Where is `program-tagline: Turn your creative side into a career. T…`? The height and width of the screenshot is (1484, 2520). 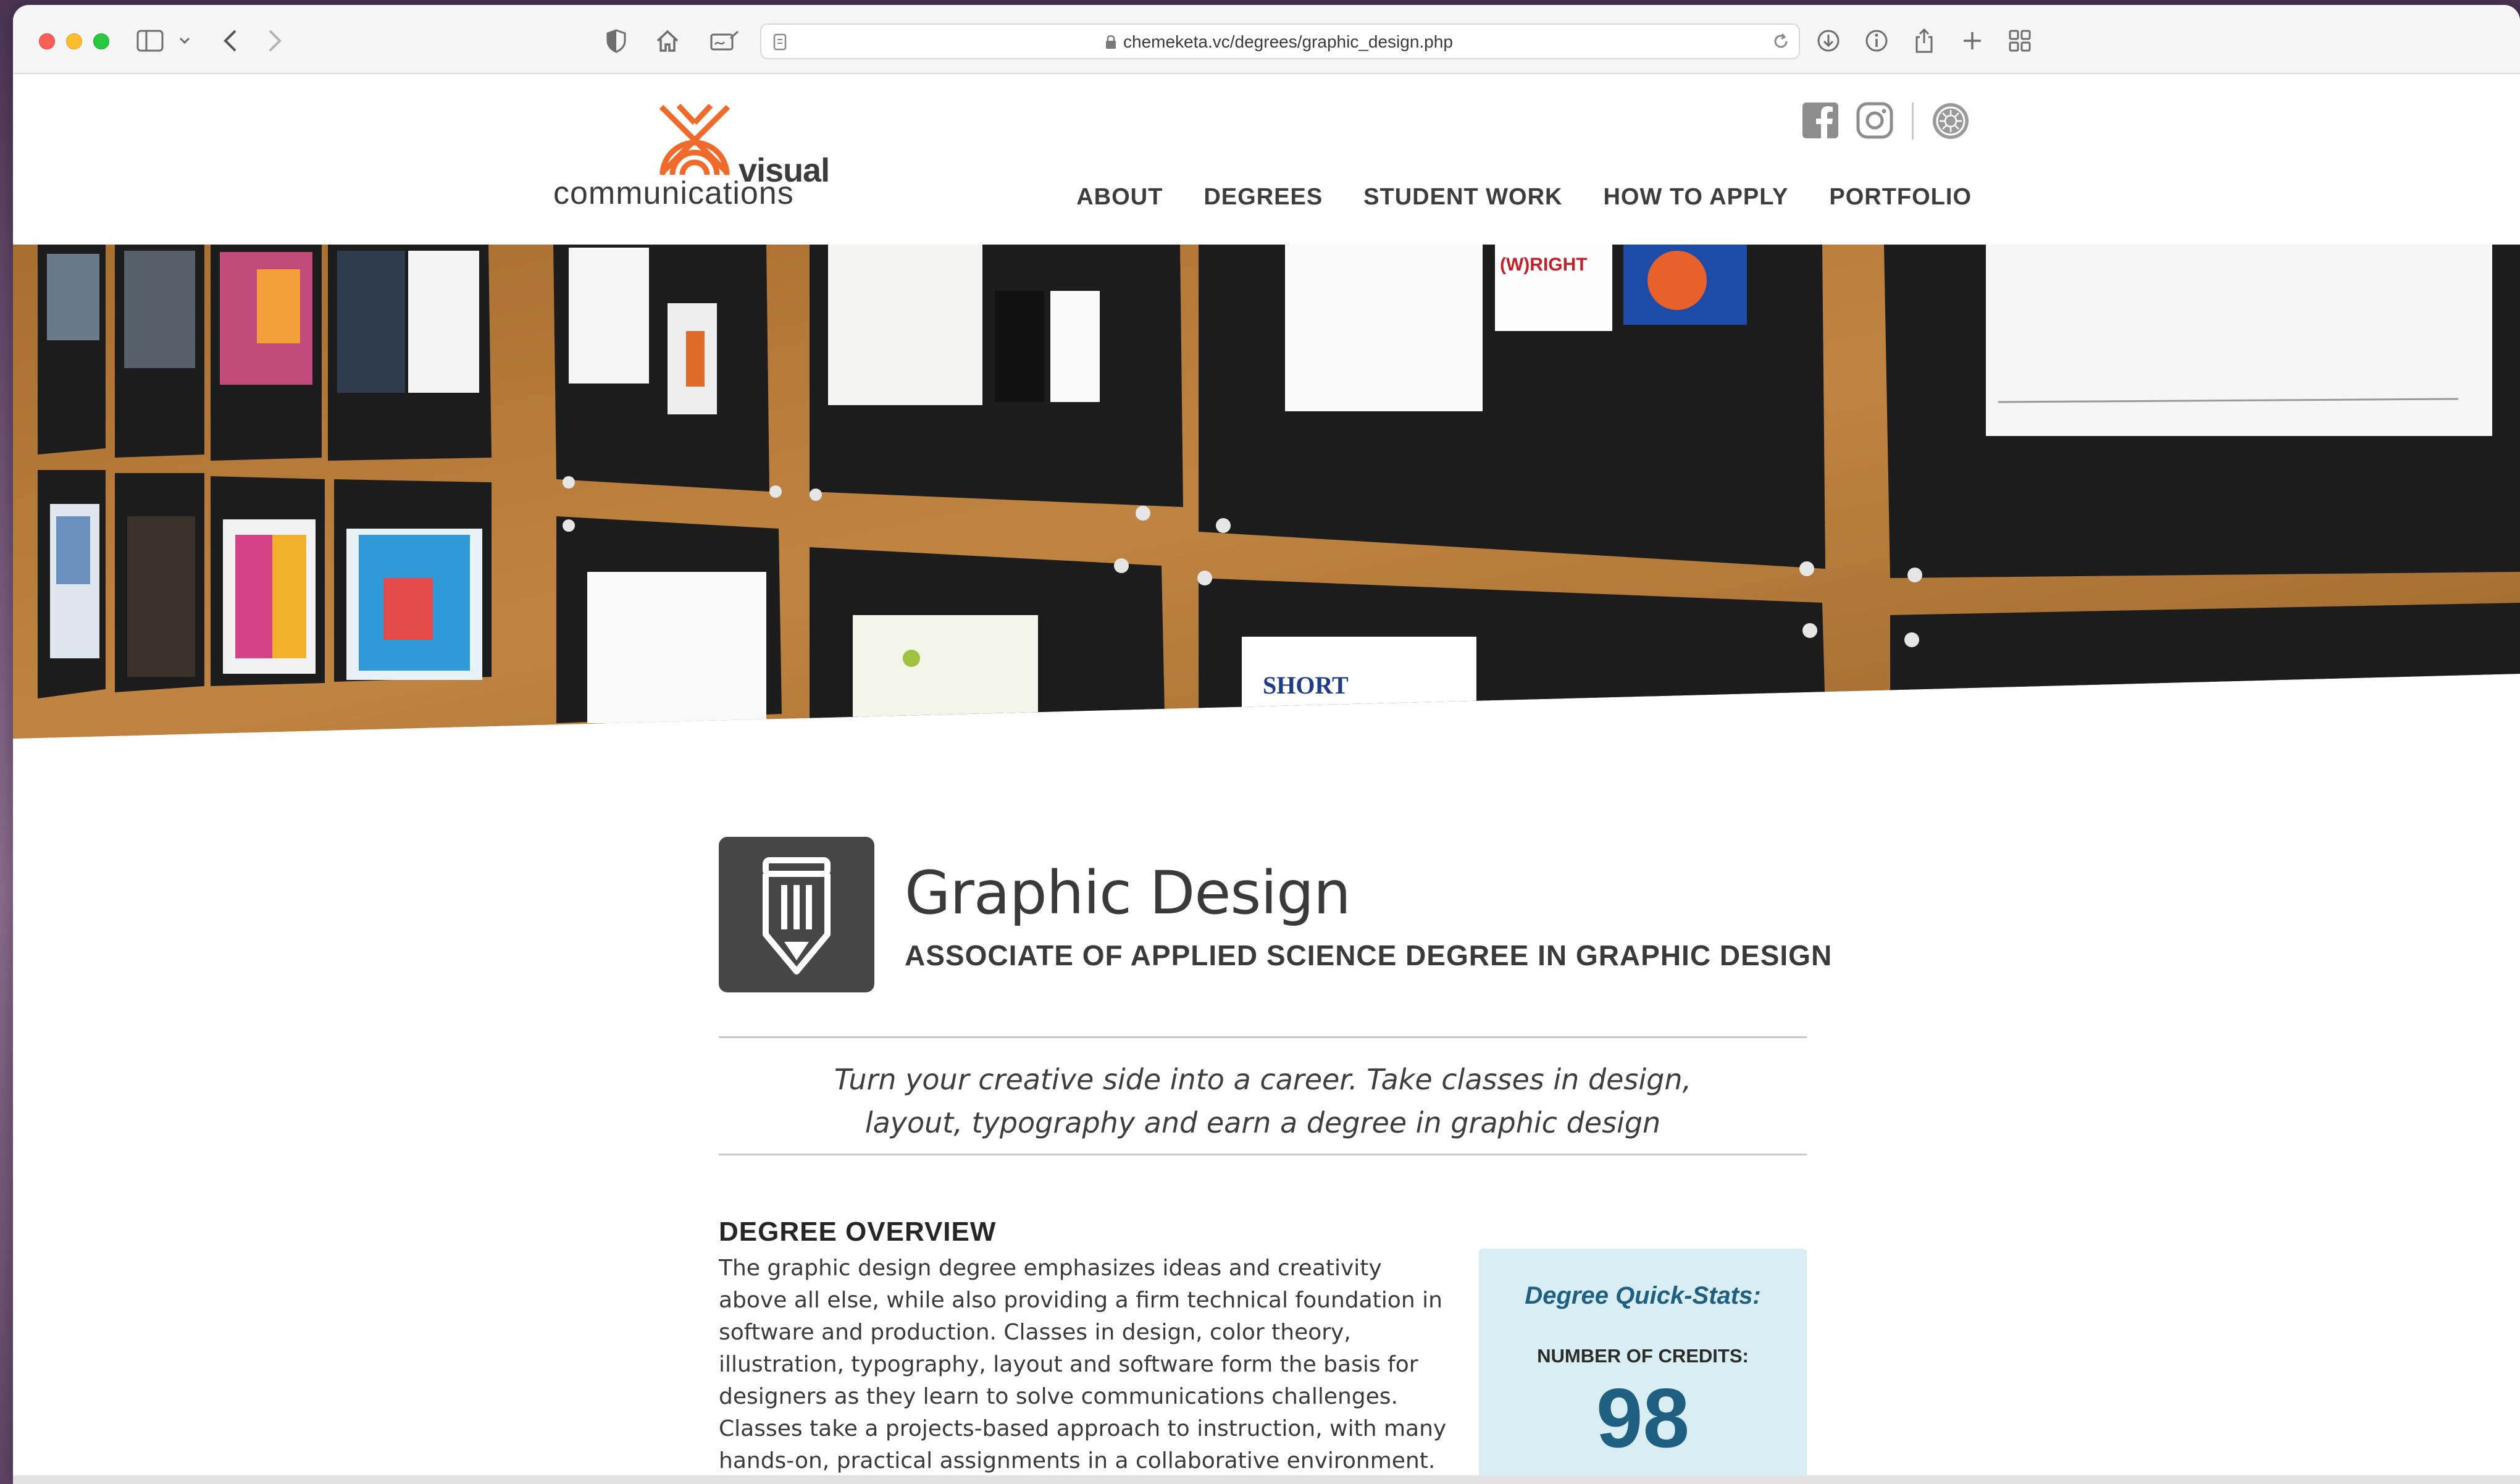 program-tagline: Turn your creative side into a career. T… is located at coordinates (1263, 1101).